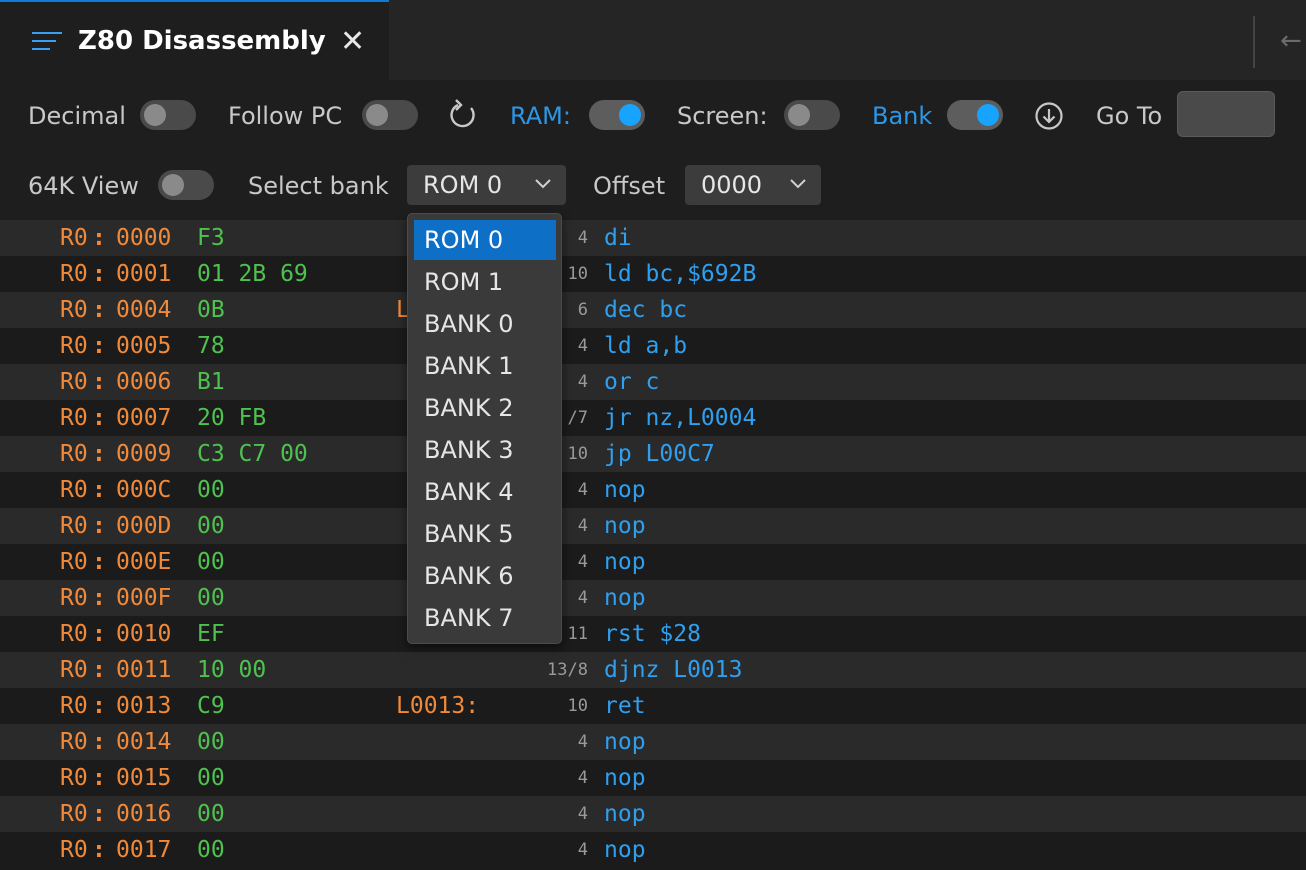 This screenshot has height=870, width=1306. Describe the element at coordinates (798, 184) in the screenshot. I see `chevron-down-icon` at that location.